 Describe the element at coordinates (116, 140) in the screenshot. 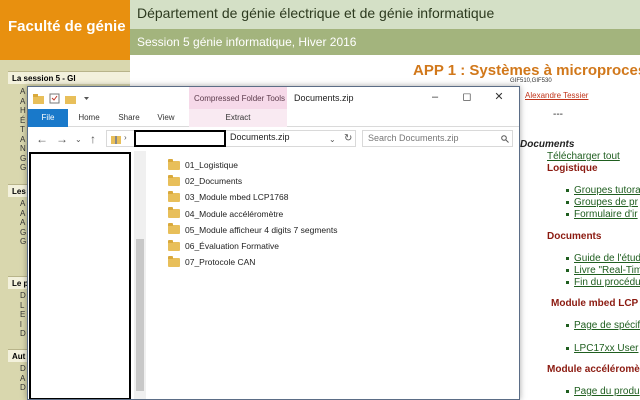

I see `zip-folder-icon` at that location.